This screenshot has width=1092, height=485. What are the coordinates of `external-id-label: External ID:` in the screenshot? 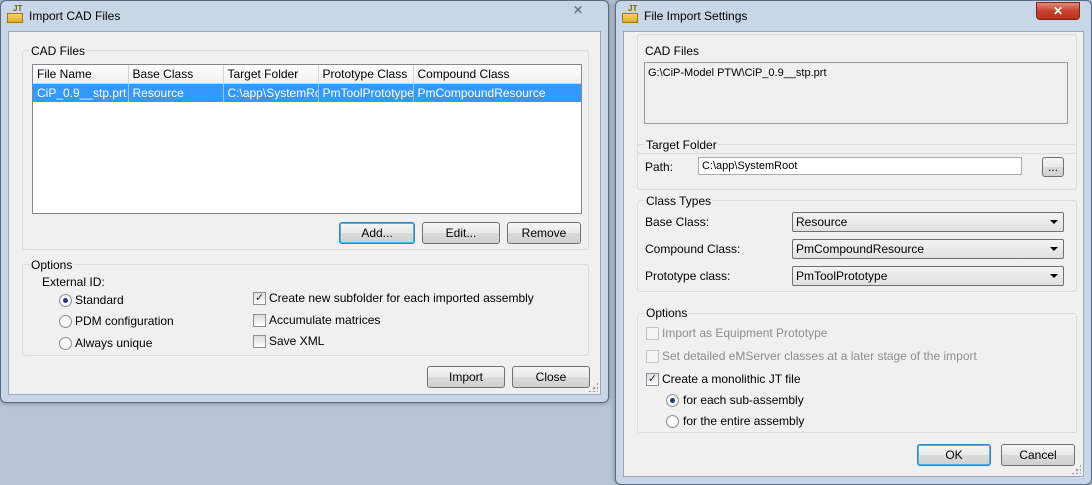 It's located at (73, 282).